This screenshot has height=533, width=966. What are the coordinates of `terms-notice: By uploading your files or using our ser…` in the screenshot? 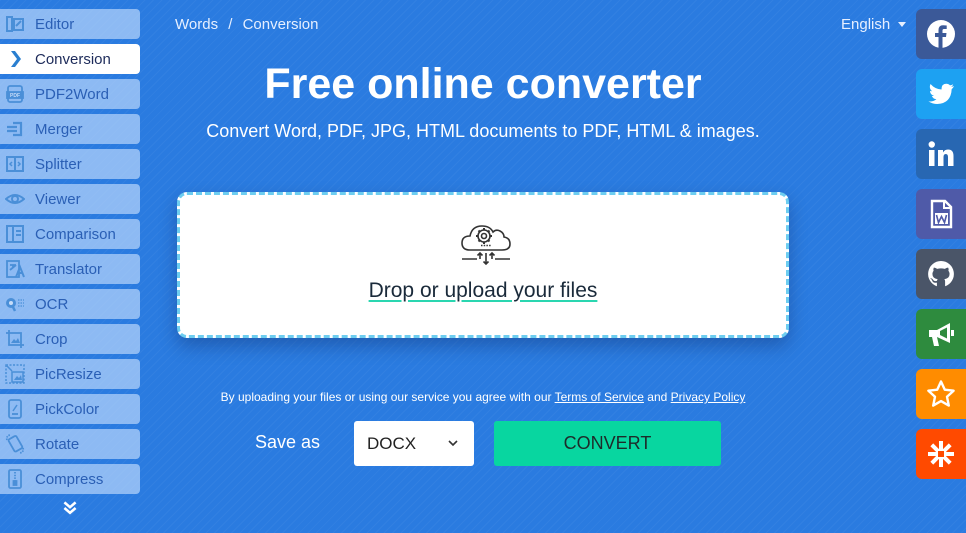 It's located at (483, 397).